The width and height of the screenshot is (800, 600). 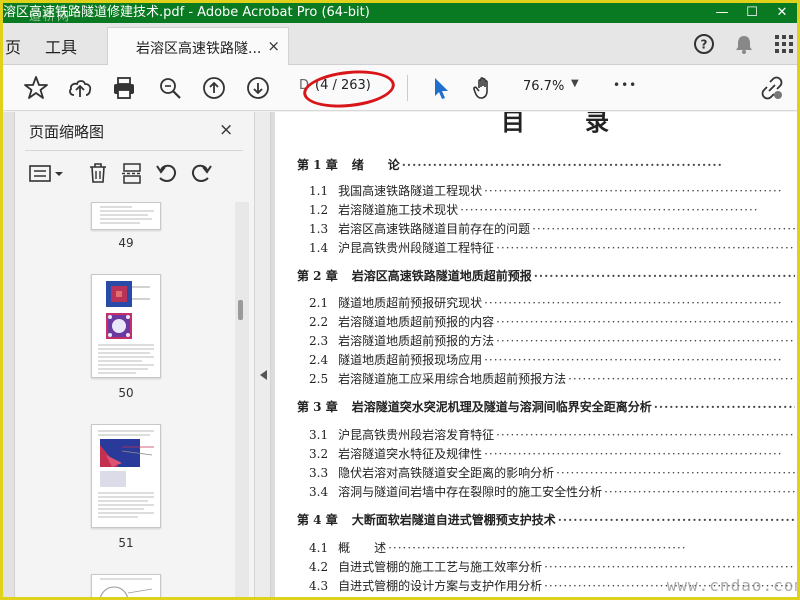 What do you see at coordinates (201, 173) in the screenshot?
I see `rotate-right-icon` at bounding box center [201, 173].